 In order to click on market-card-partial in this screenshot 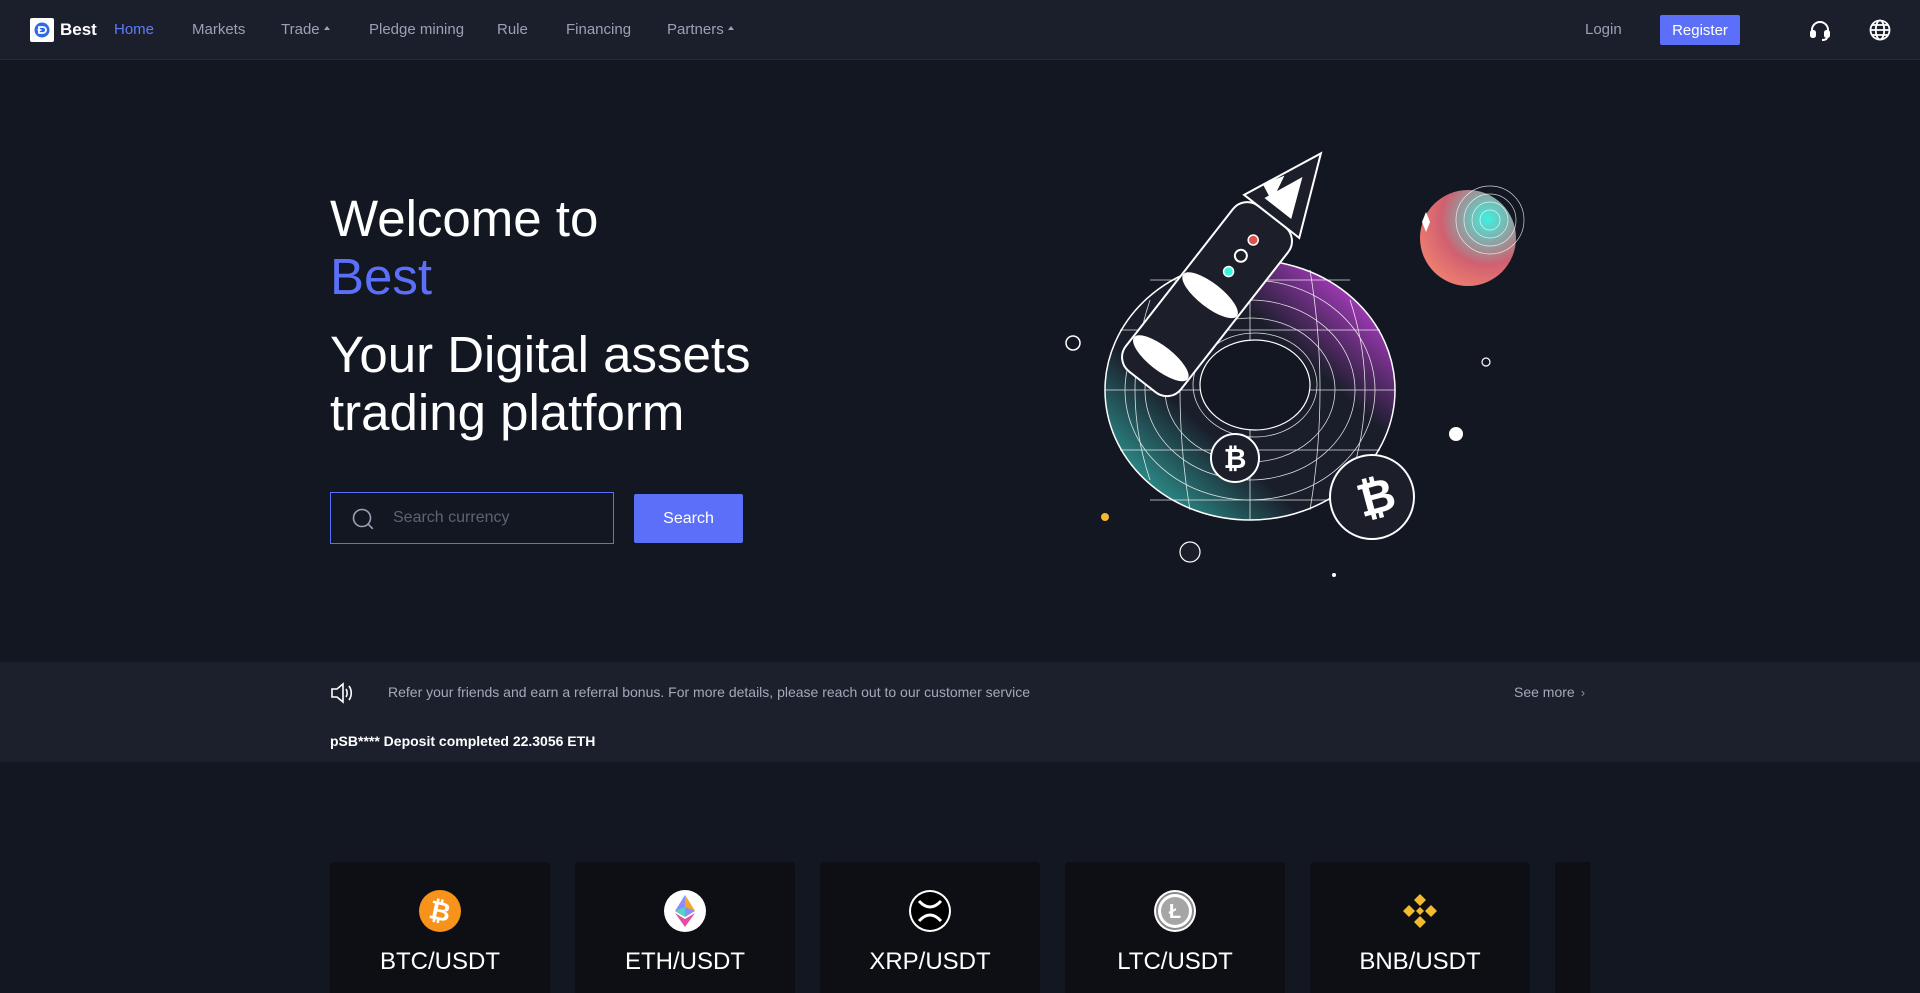, I will do `click(1572, 927)`.